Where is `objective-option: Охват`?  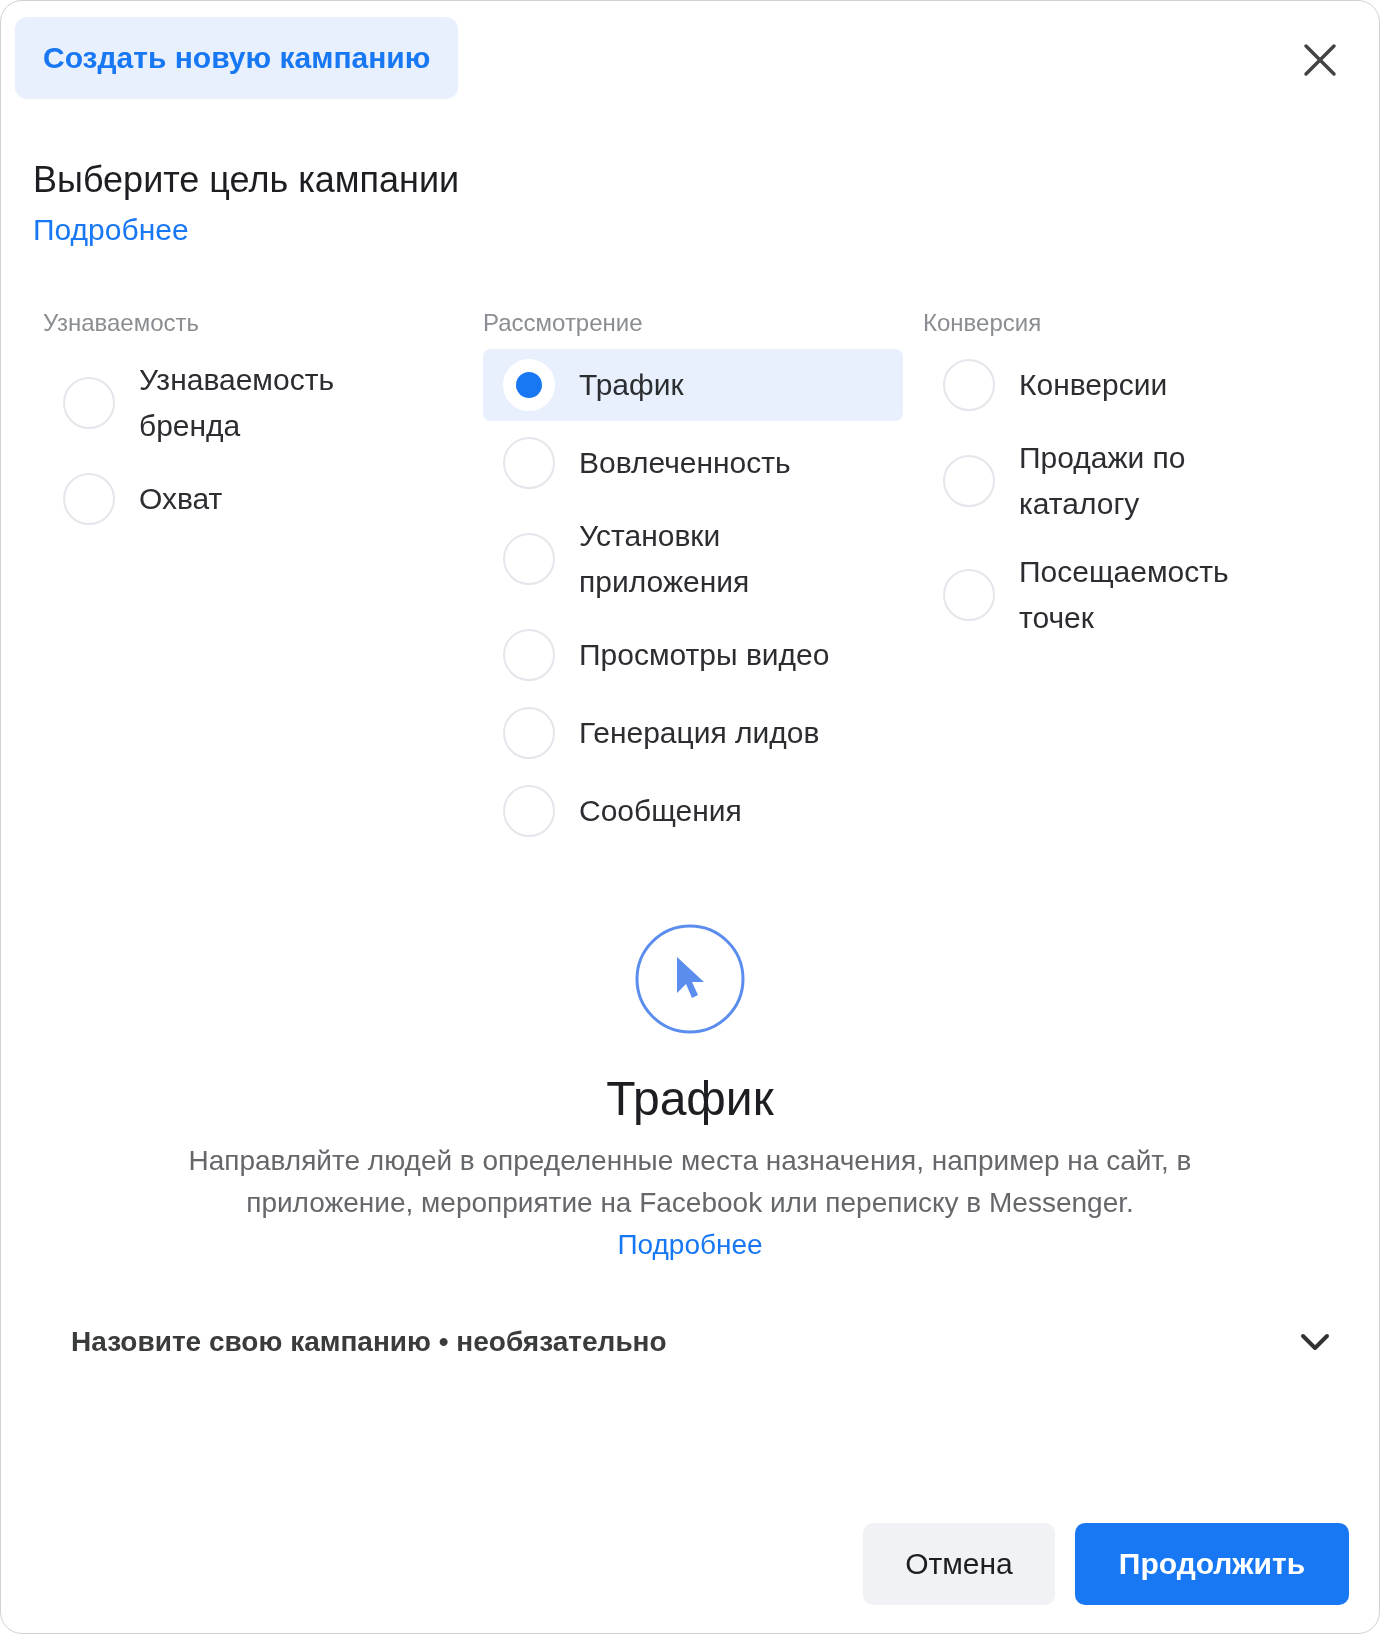
objective-option: Охват is located at coordinates (253, 499).